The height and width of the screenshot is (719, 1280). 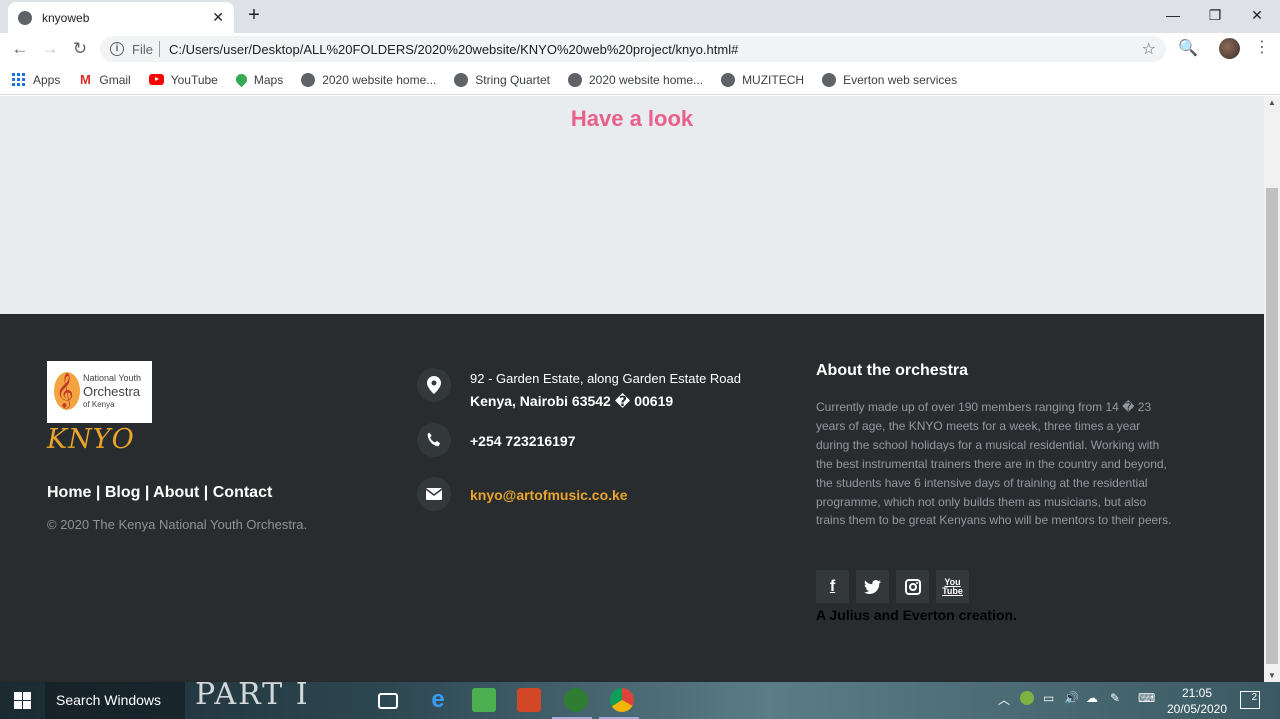 What do you see at coordinates (1197, 701) in the screenshot?
I see `system-clock: 21:05 20/05/2020` at bounding box center [1197, 701].